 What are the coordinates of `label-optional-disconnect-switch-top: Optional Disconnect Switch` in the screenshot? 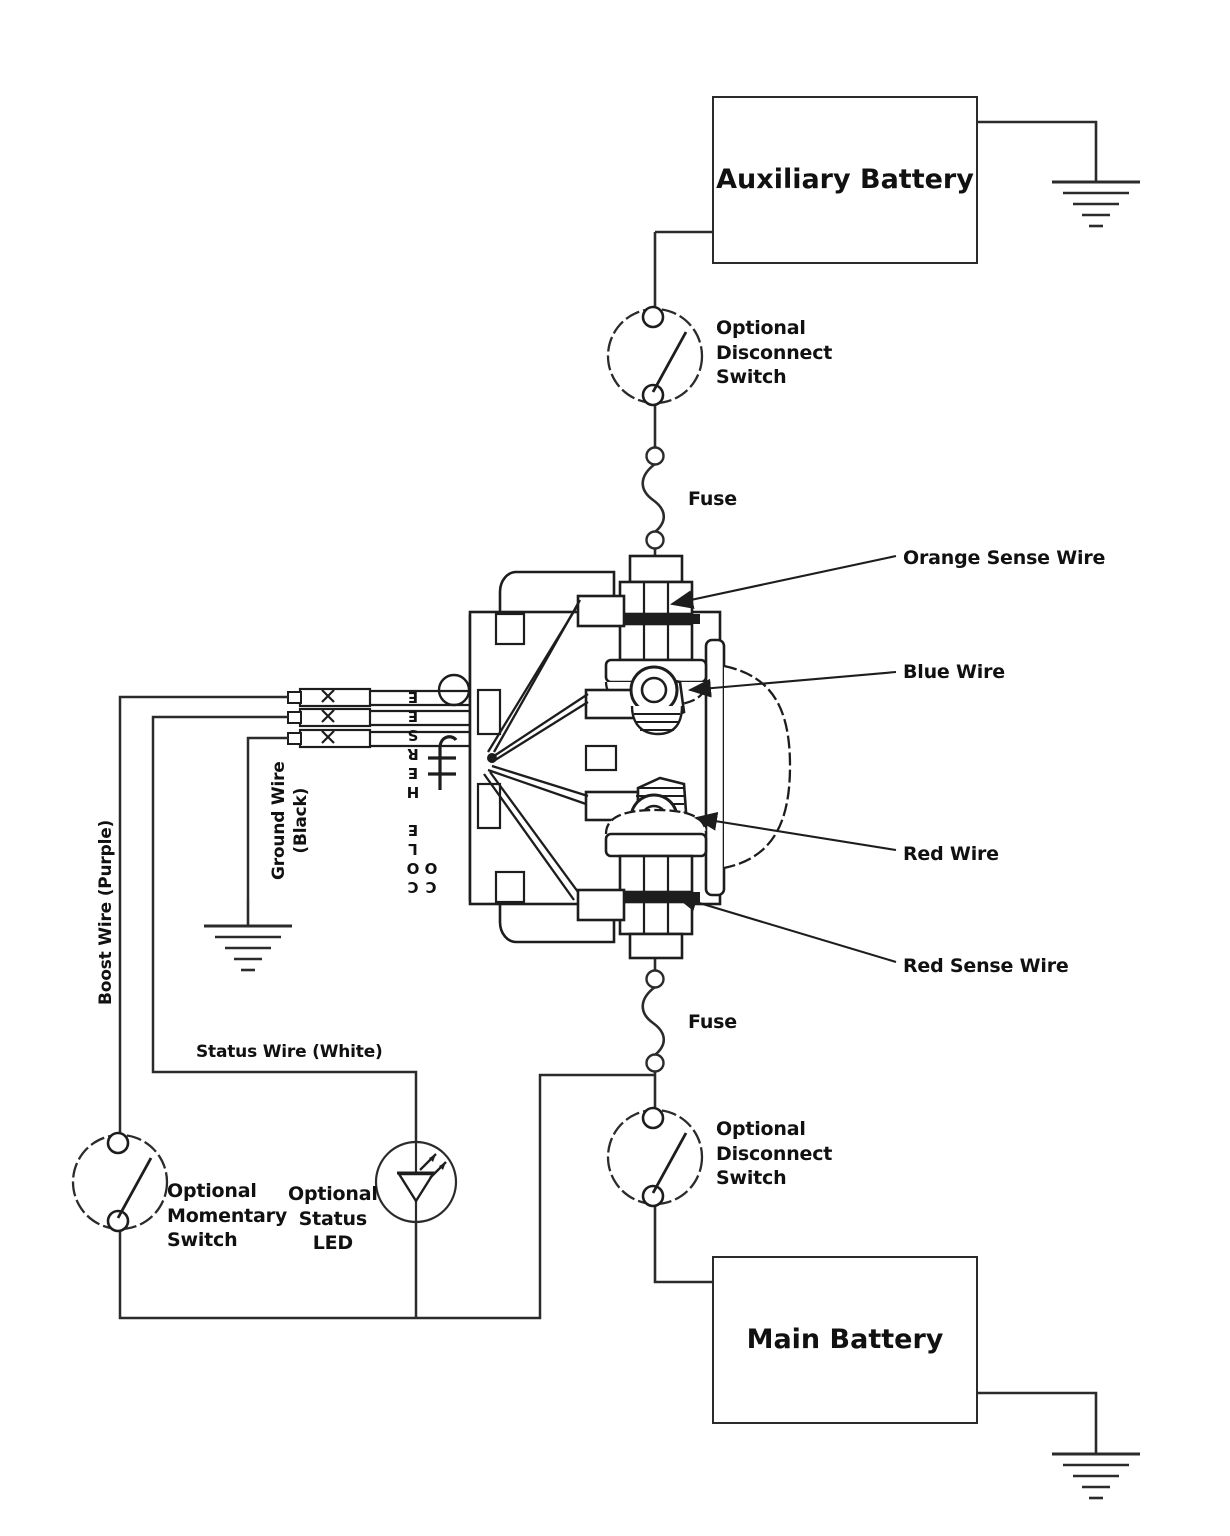 It's located at (774, 353).